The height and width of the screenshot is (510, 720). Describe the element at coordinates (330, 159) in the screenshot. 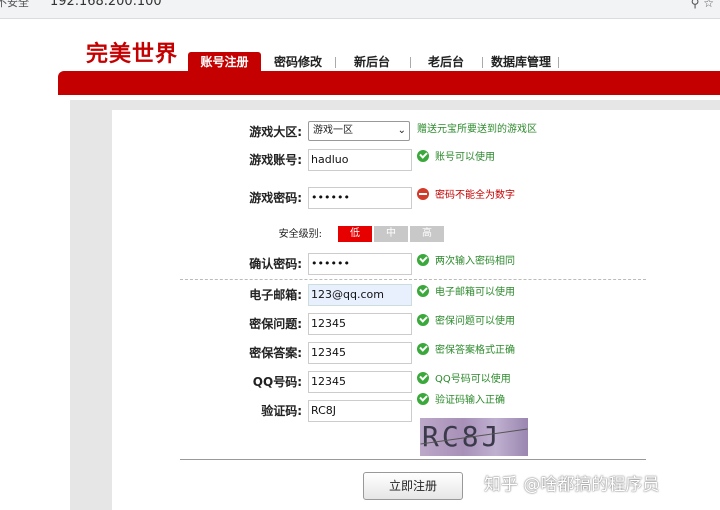

I see `account-value: hadluo` at that location.